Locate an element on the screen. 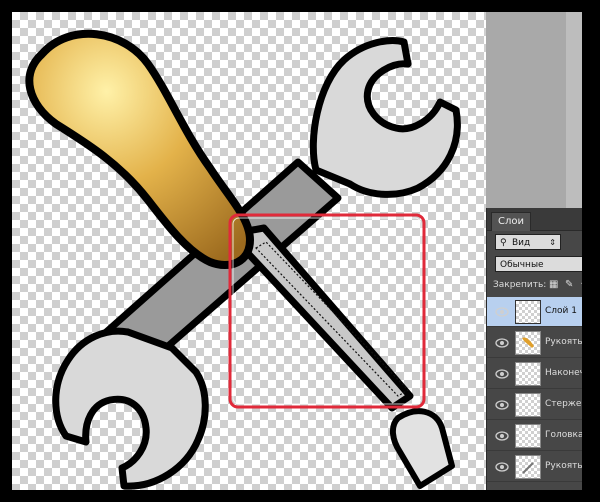 This screenshot has width=600, height=502. layer-row: Наконечни is located at coordinates (534, 374).